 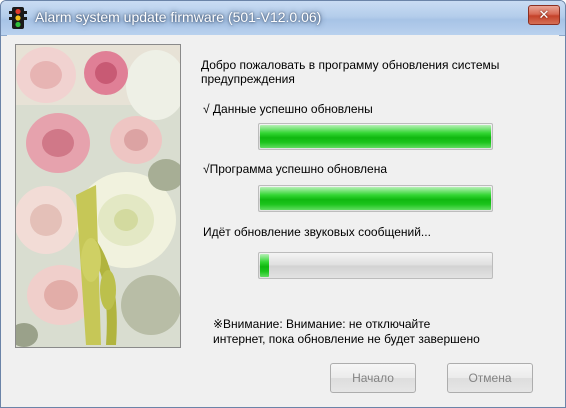 What do you see at coordinates (373, 378) in the screenshot?
I see `start-button: Начало` at bounding box center [373, 378].